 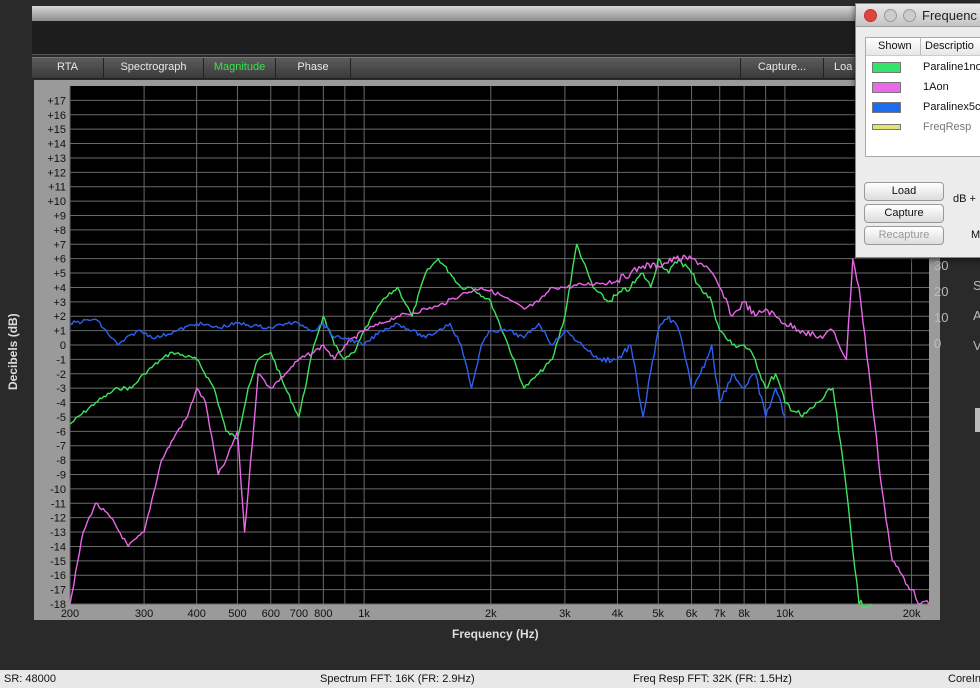 What do you see at coordinates (58, 591) in the screenshot?
I see `y-tick-label: -17` at bounding box center [58, 591].